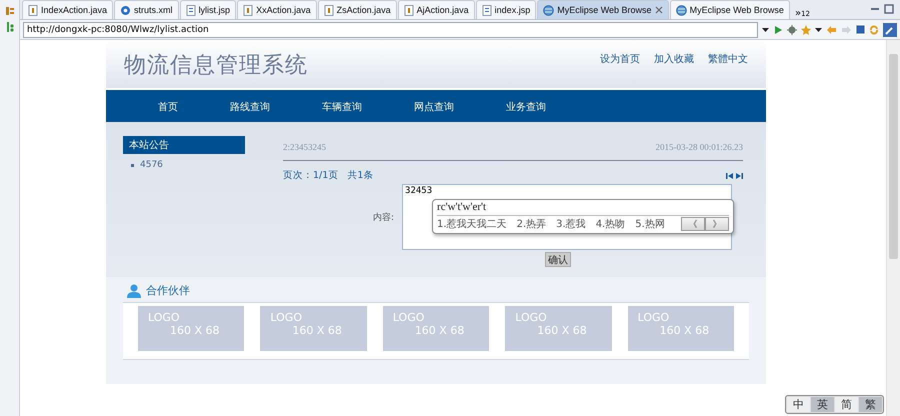 The height and width of the screenshot is (416, 900). Describe the element at coordinates (74, 10) in the screenshot. I see `tab-label: IndexAction.java` at that location.